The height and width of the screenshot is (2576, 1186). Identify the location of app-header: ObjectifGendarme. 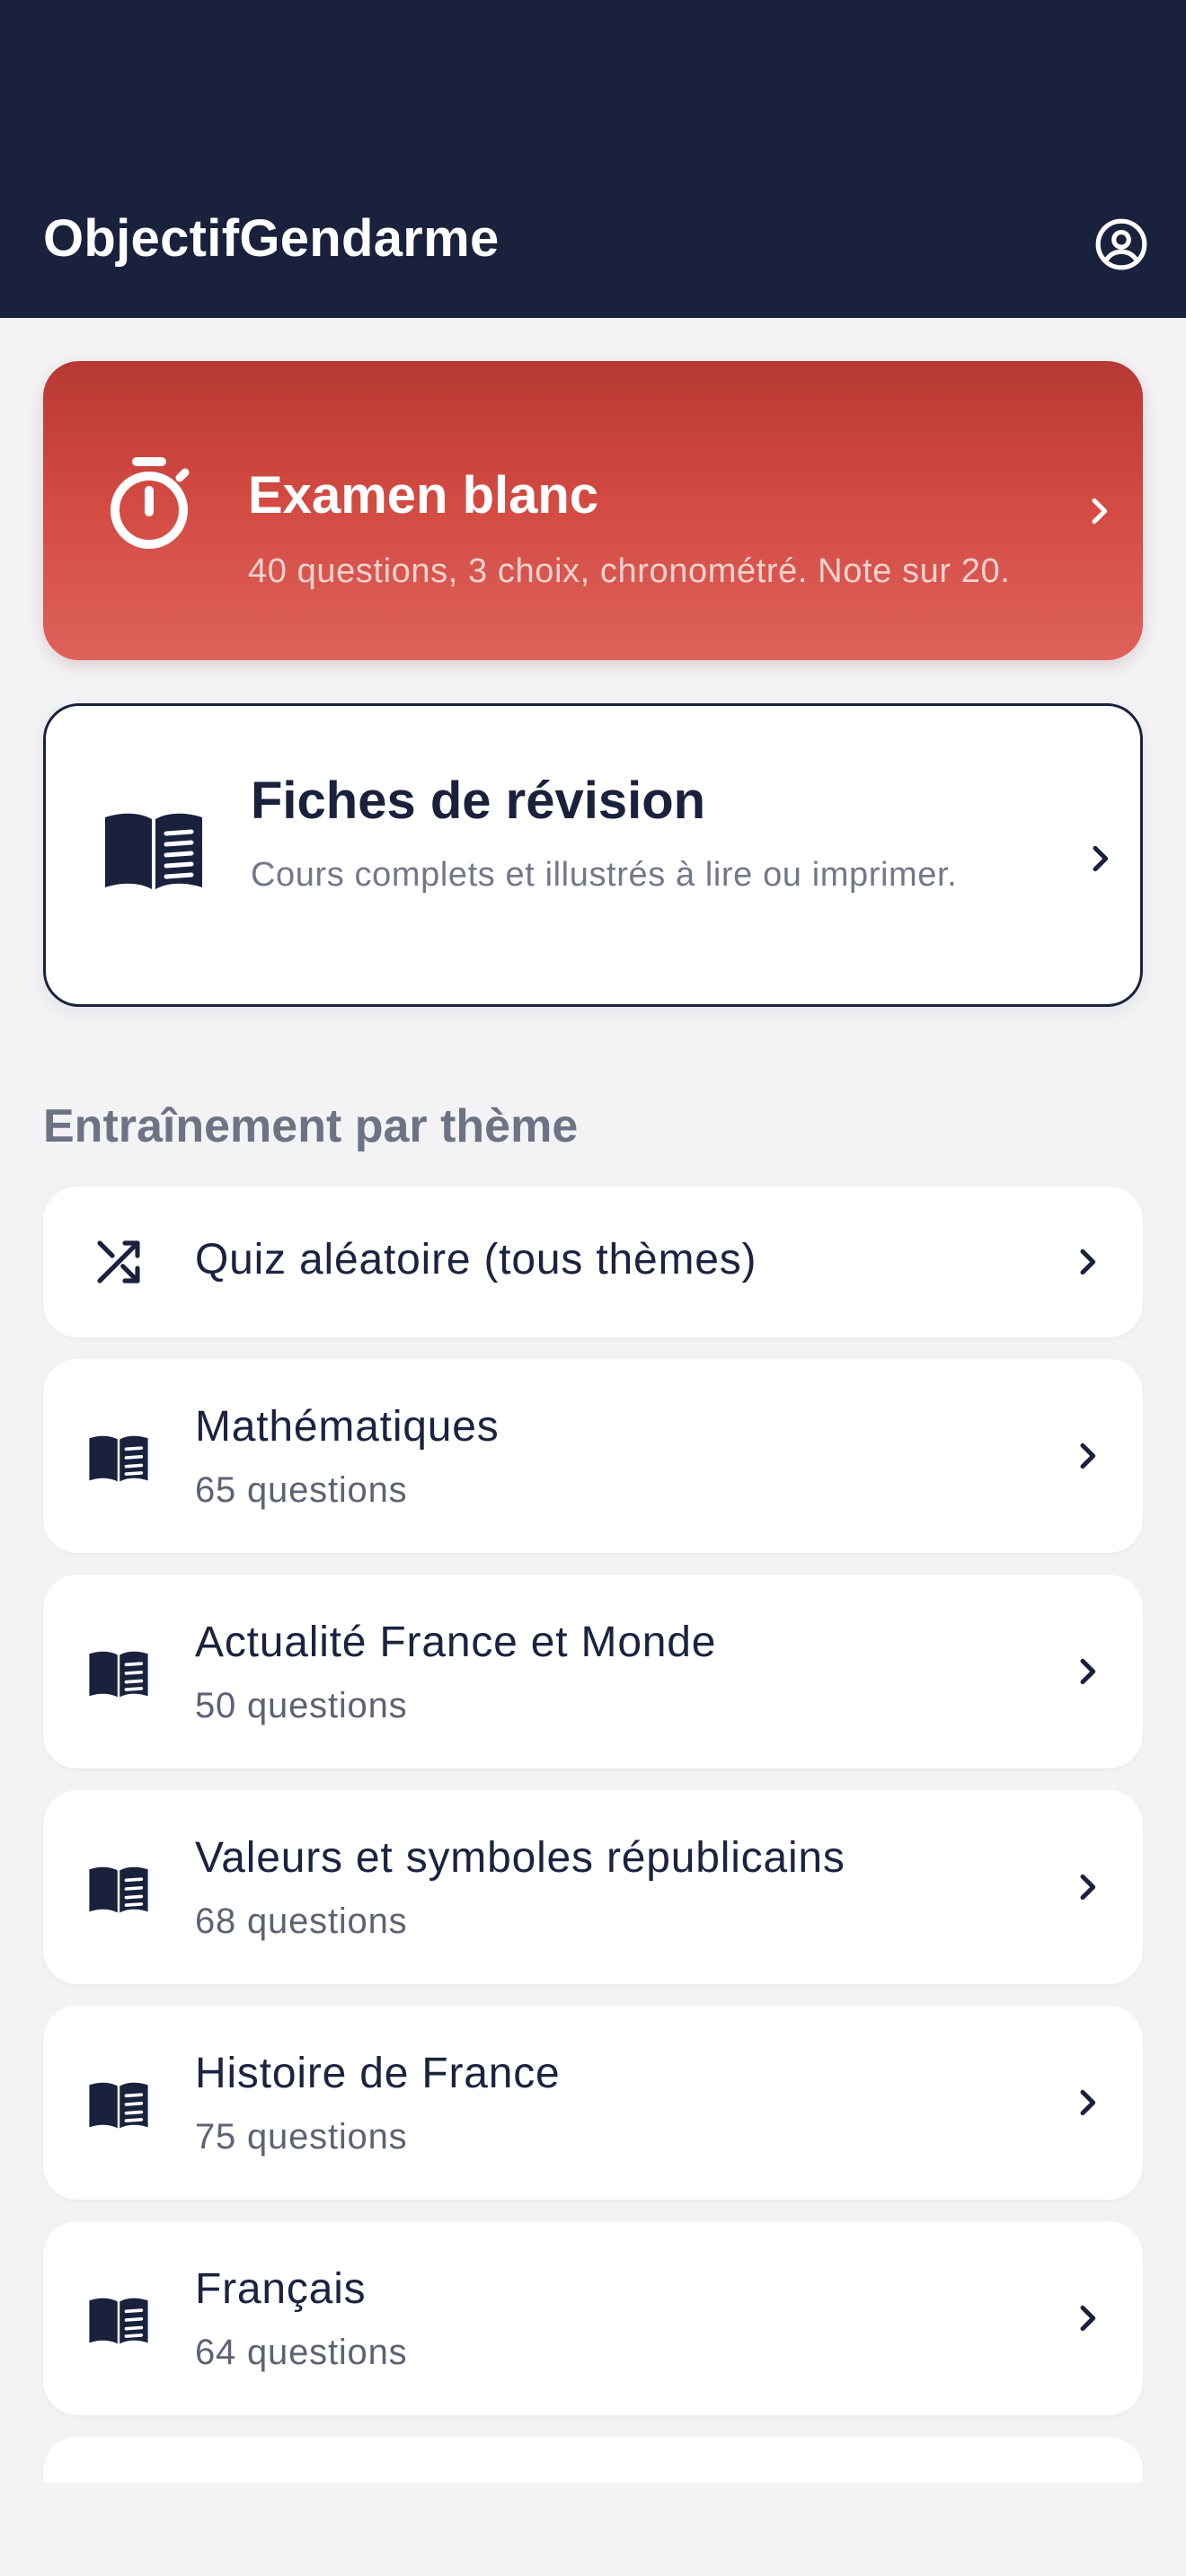
(593, 159).